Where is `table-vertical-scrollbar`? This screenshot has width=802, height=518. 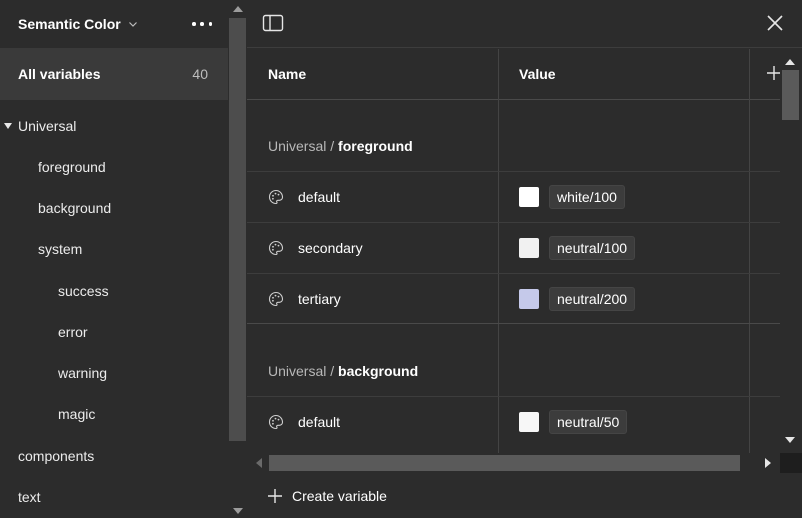
table-vertical-scrollbar is located at coordinates (791, 251).